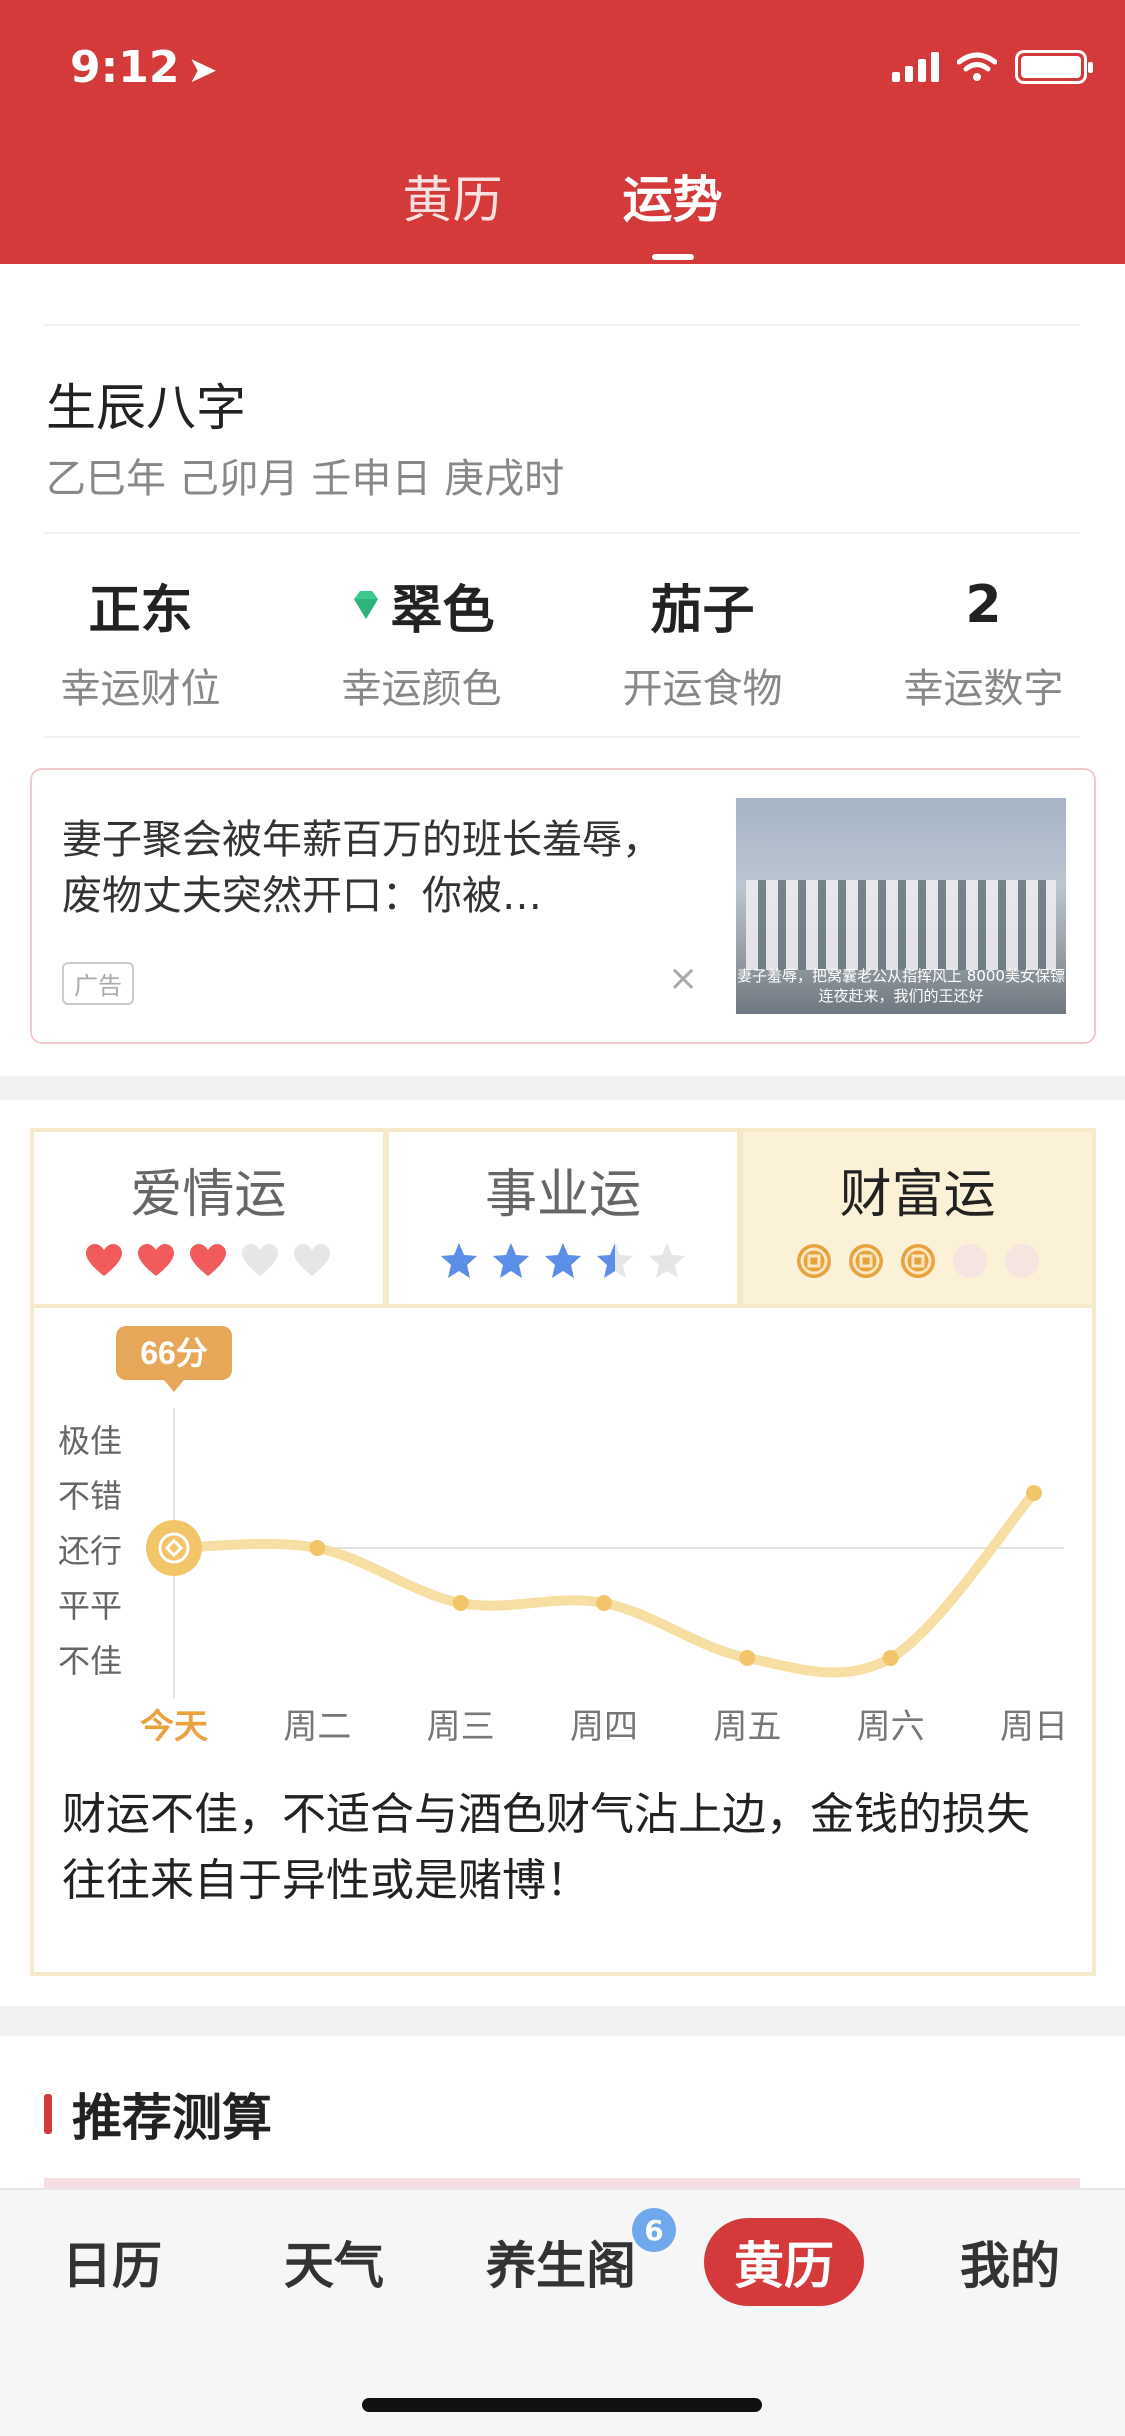 The width and height of the screenshot is (1125, 2436). Describe the element at coordinates (562, 2405) in the screenshot. I see `home-indicator` at that location.